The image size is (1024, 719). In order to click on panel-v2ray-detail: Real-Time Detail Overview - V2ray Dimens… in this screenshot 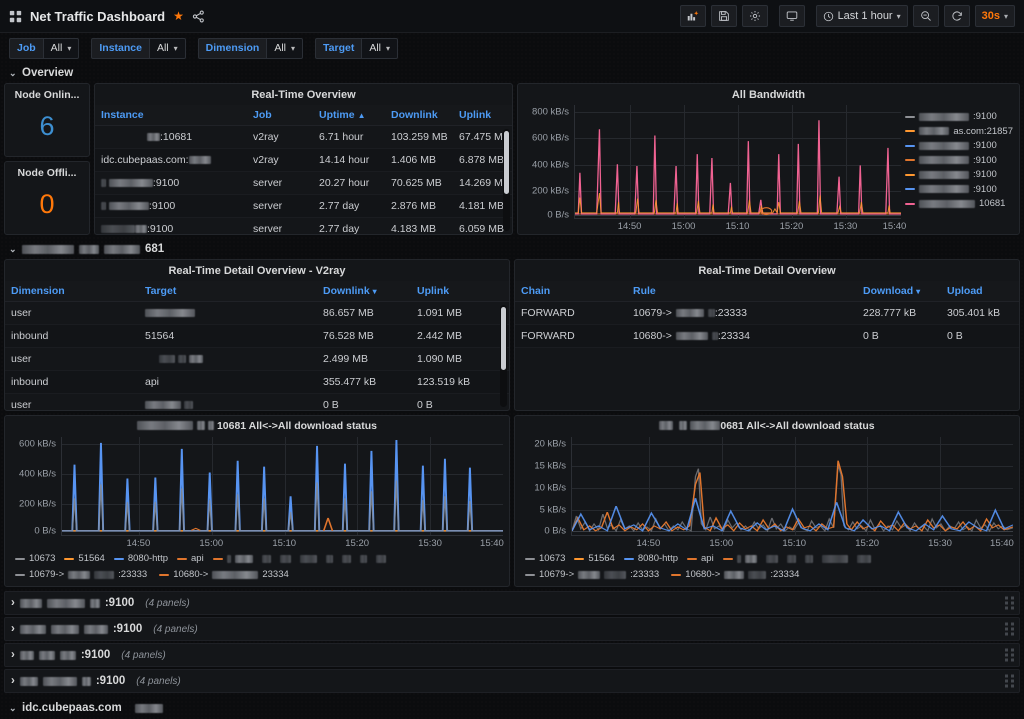, I will do `click(257, 335)`.